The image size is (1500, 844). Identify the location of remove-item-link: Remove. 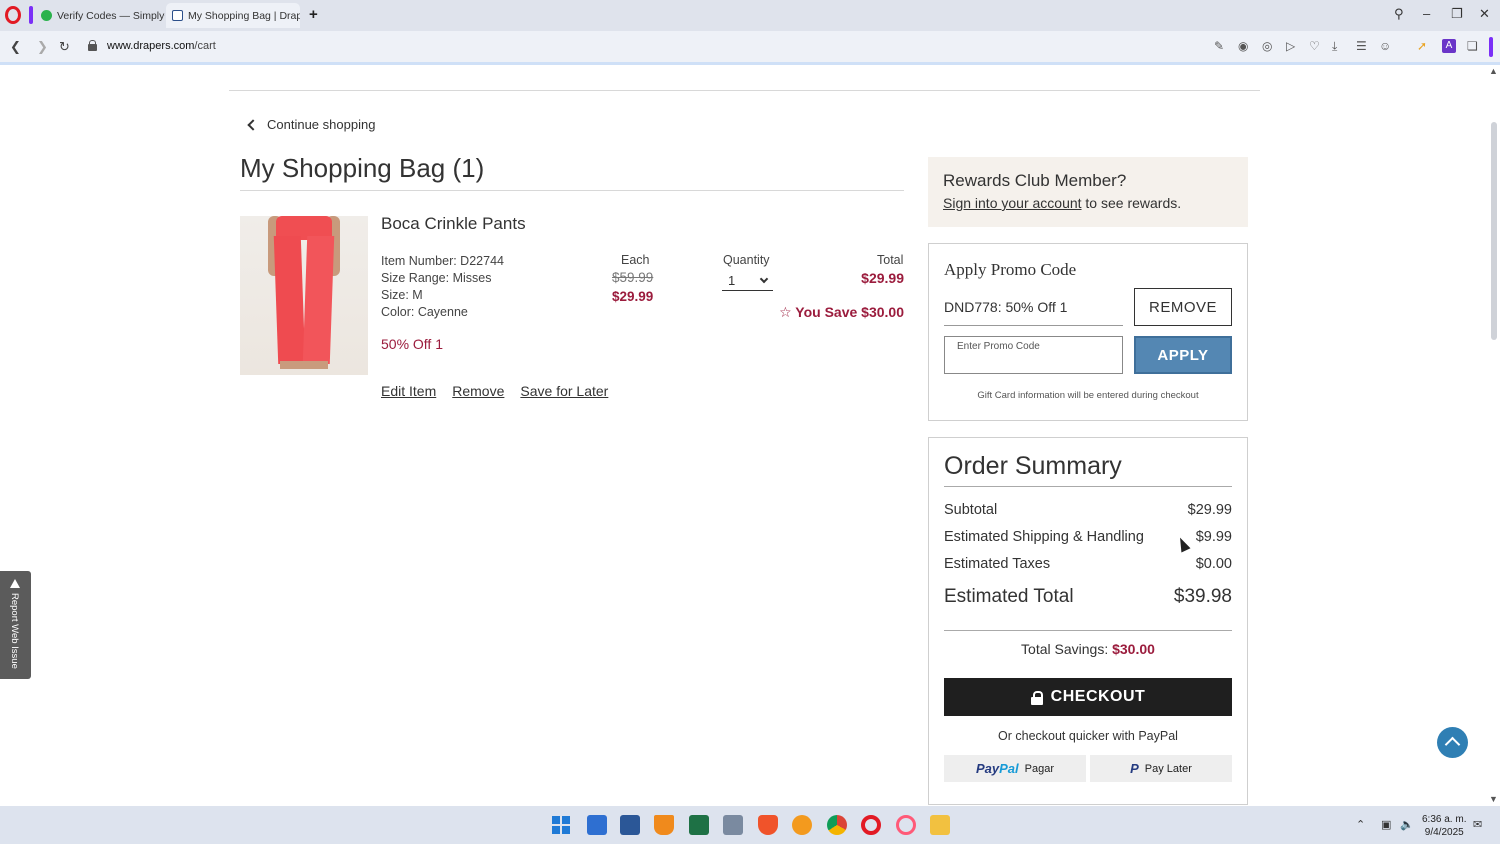
(478, 391).